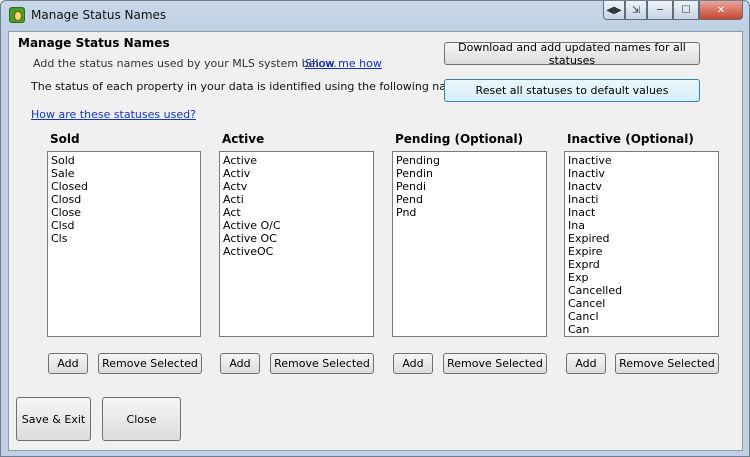 This screenshot has height=457, width=750. Describe the element at coordinates (296, 225) in the screenshot. I see `list-item: Active O/C` at that location.